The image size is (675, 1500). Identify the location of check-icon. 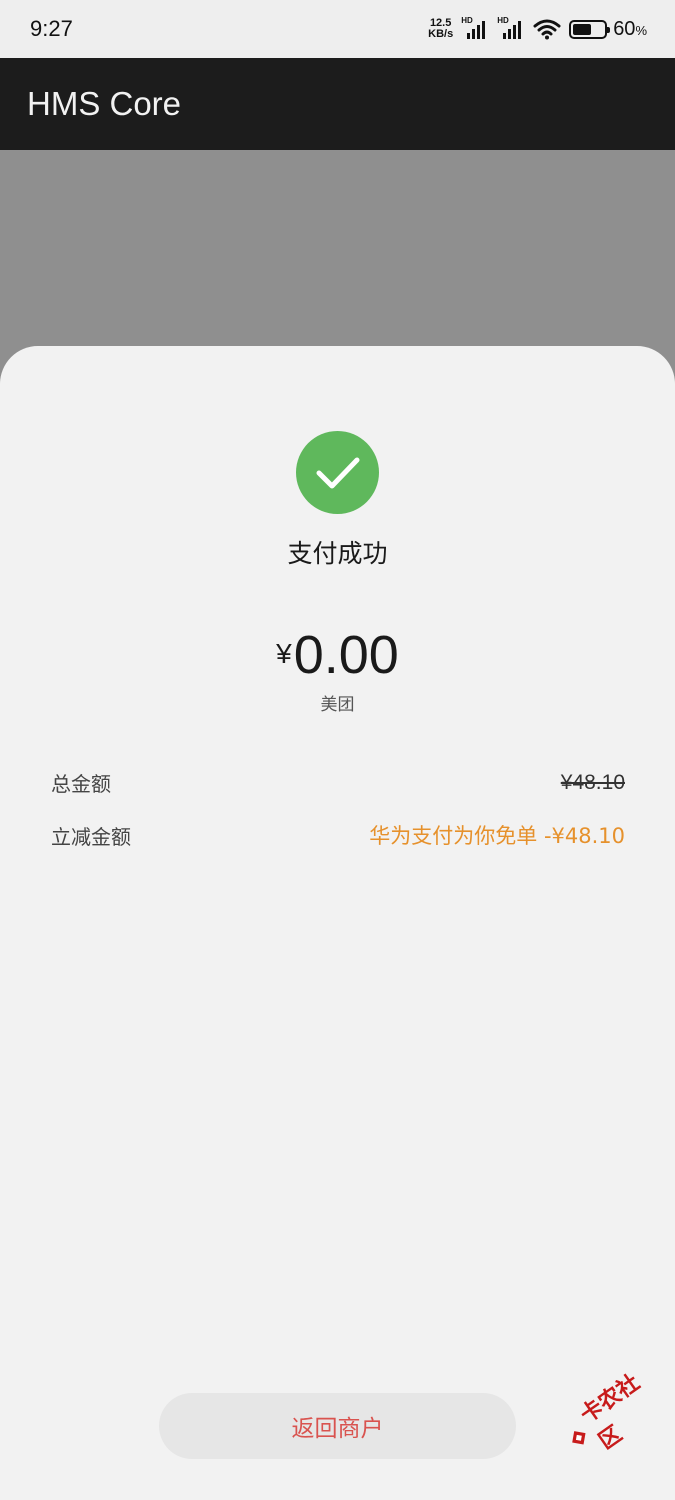
(337, 472).